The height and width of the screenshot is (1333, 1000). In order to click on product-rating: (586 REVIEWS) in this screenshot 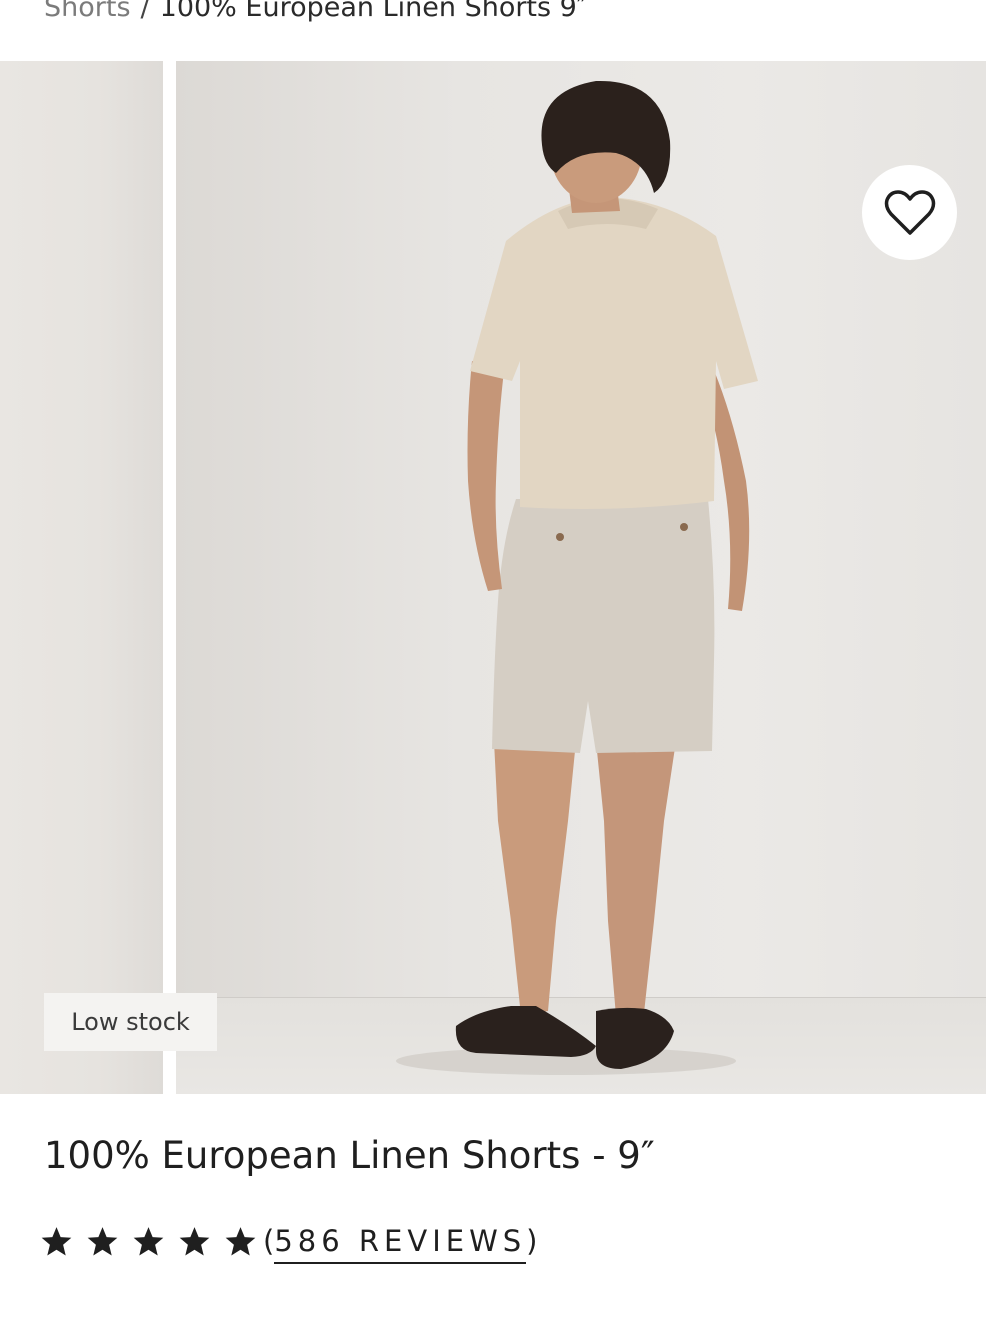, I will do `click(289, 1241)`.